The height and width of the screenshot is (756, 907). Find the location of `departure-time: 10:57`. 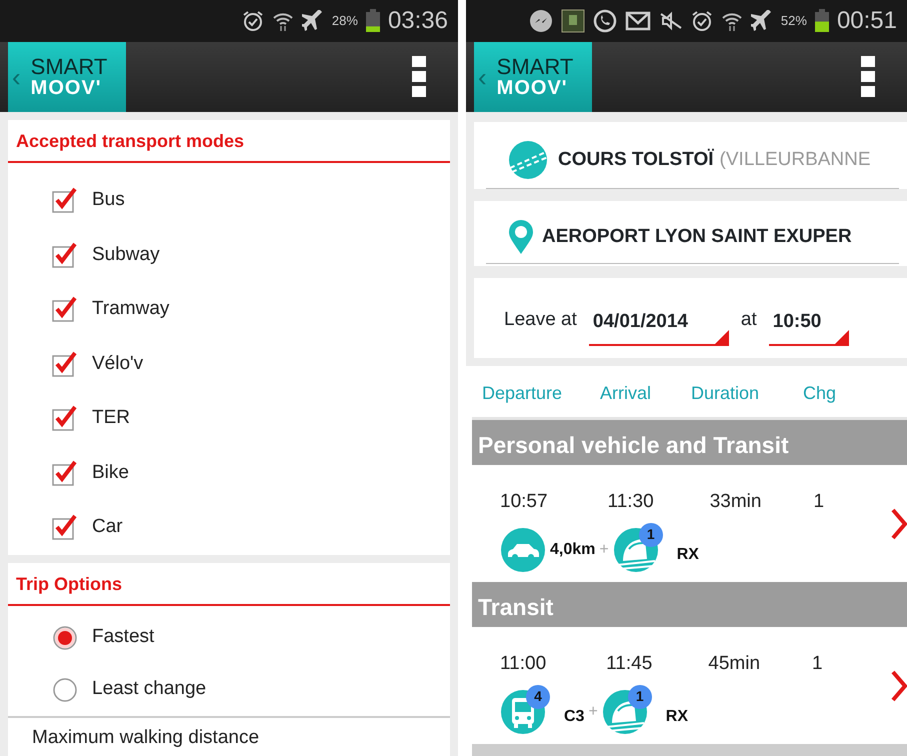

departure-time: 10:57 is located at coordinates (524, 502).